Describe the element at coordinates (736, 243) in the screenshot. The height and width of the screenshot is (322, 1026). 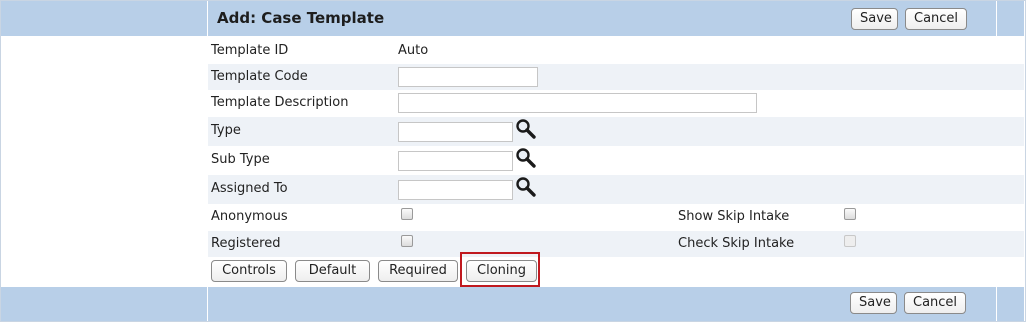
I see `check-skip-intake-label: Check Skip Intake` at that location.